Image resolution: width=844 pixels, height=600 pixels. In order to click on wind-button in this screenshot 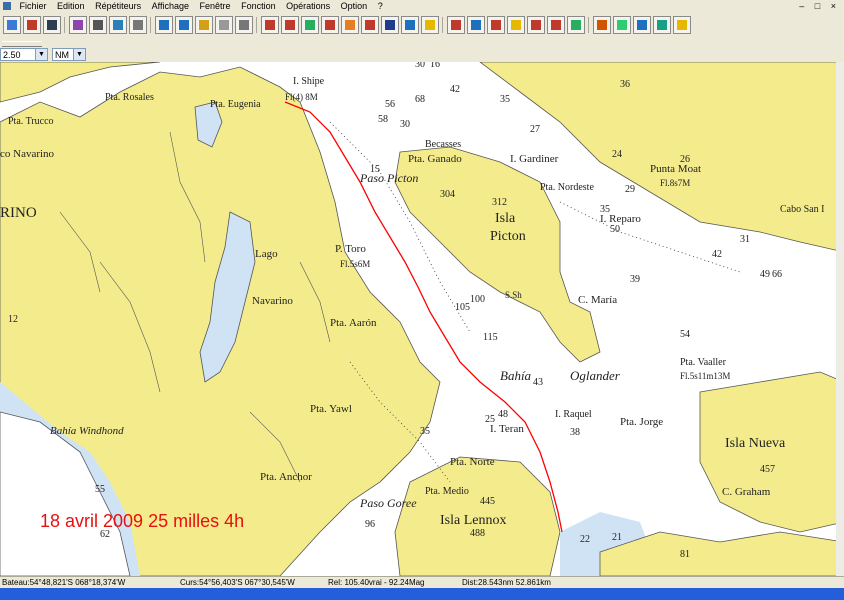, I will do `click(536, 25)`.